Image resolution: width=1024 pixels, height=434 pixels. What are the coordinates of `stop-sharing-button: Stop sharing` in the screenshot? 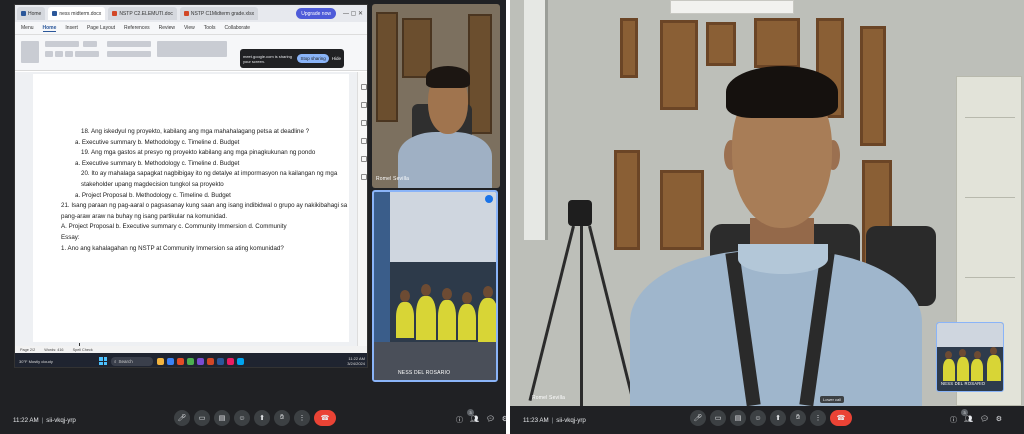 It's located at (313, 58).